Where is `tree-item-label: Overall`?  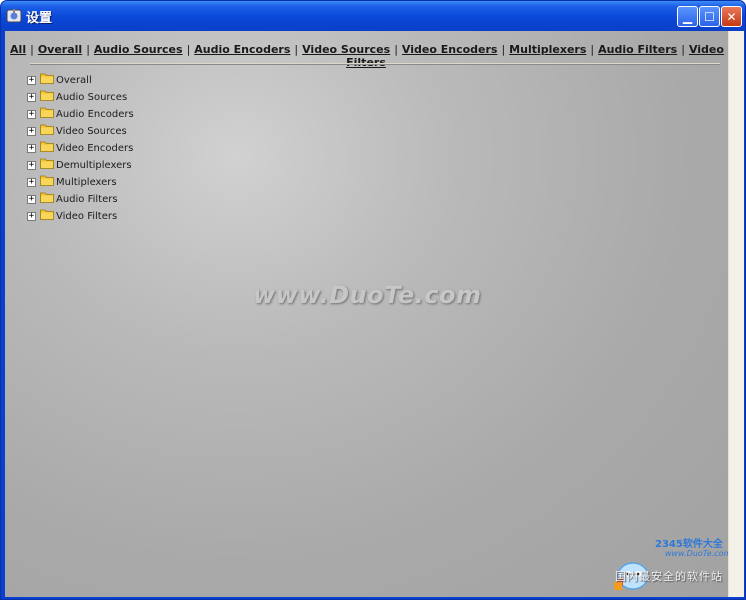 tree-item-label: Overall is located at coordinates (74, 80).